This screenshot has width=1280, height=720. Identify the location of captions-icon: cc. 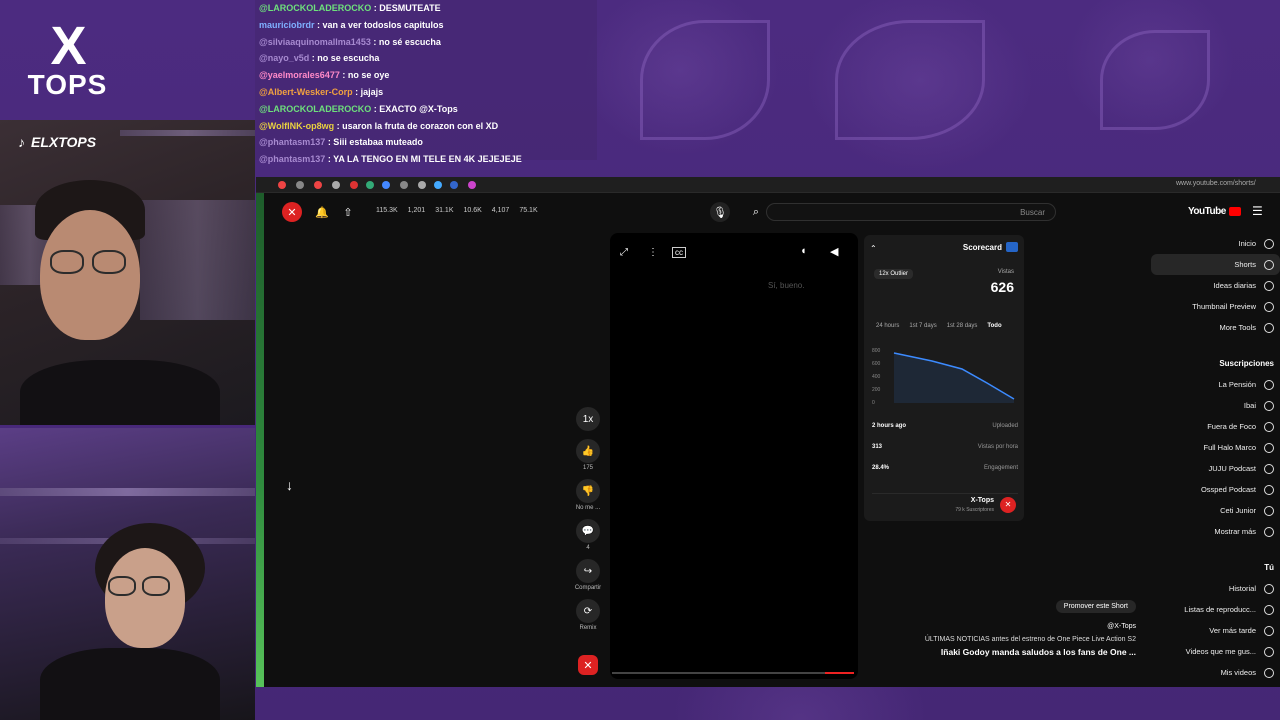
(679, 252).